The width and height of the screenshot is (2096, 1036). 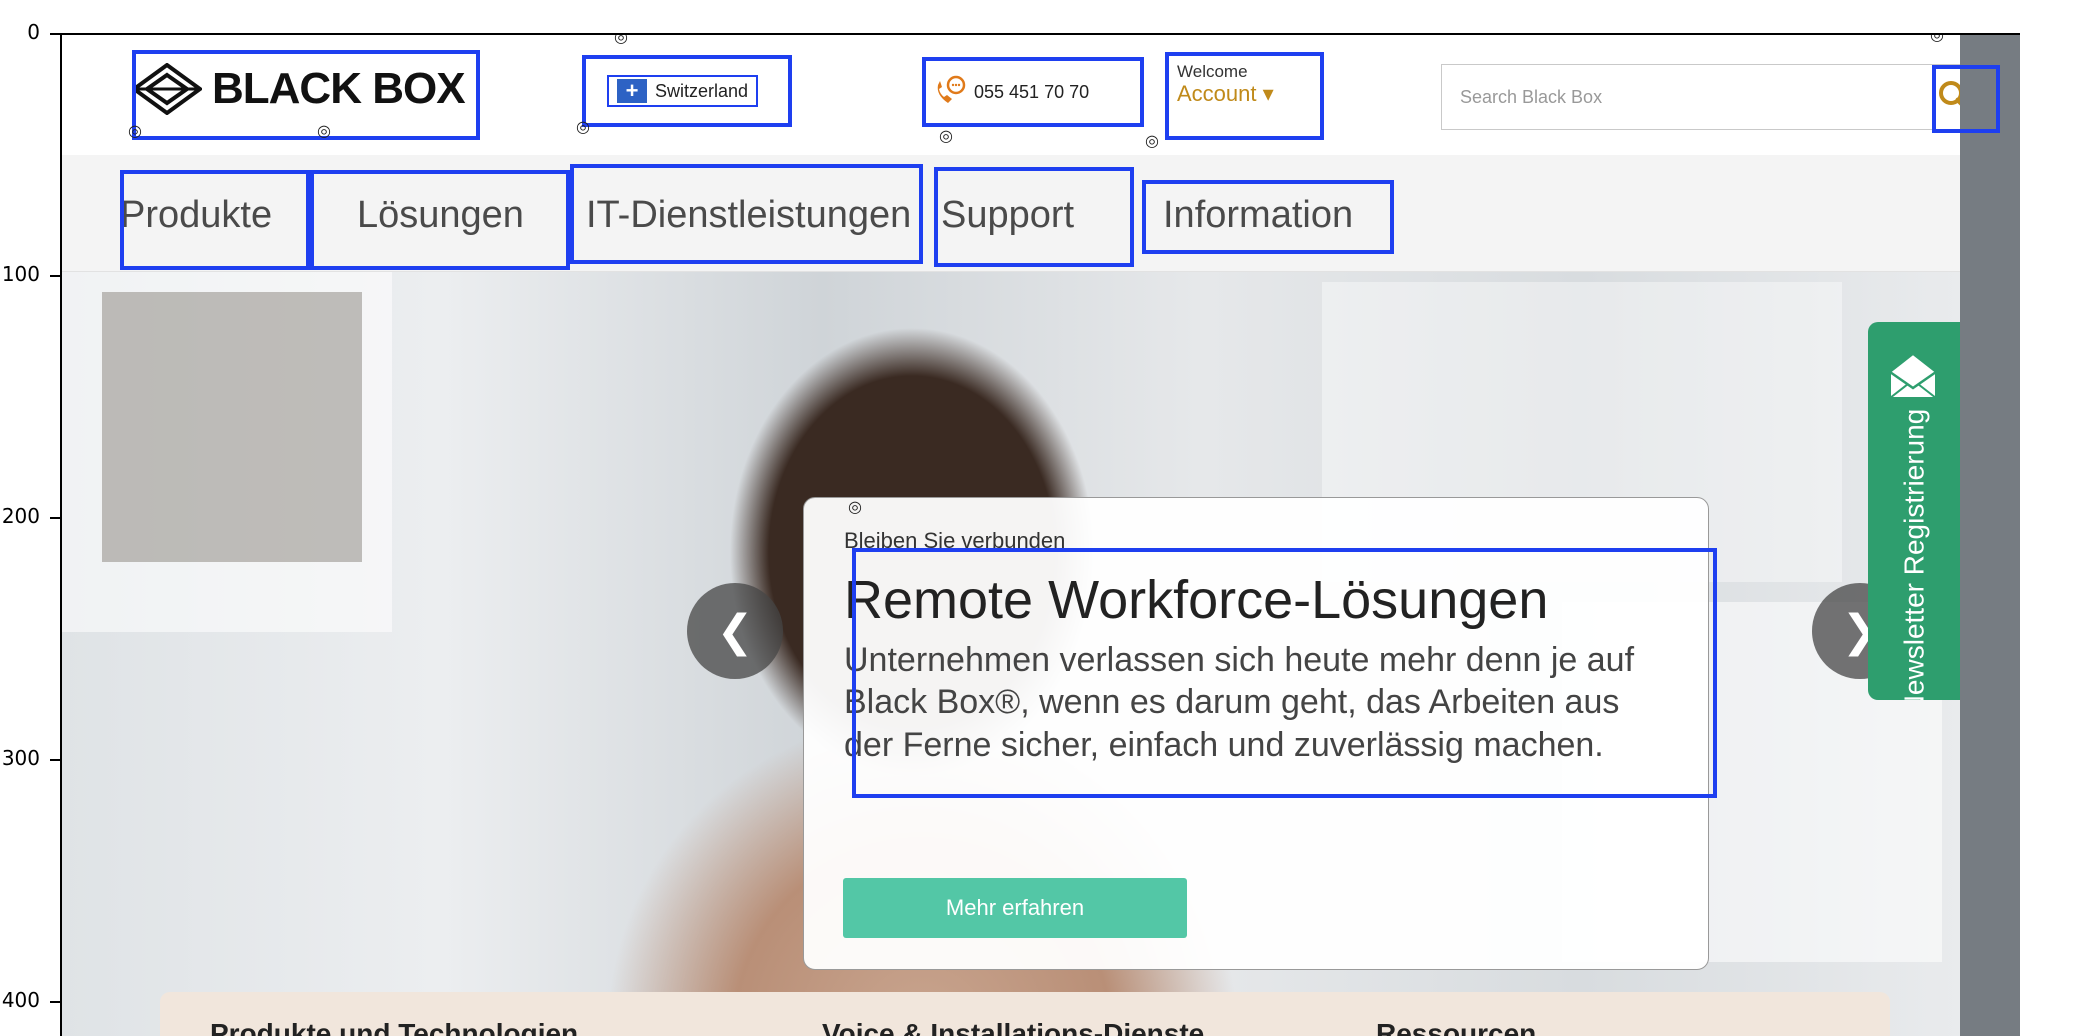 What do you see at coordinates (1456, 1027) in the screenshot?
I see `bottom-link-ressourcen: Ressourcen` at bounding box center [1456, 1027].